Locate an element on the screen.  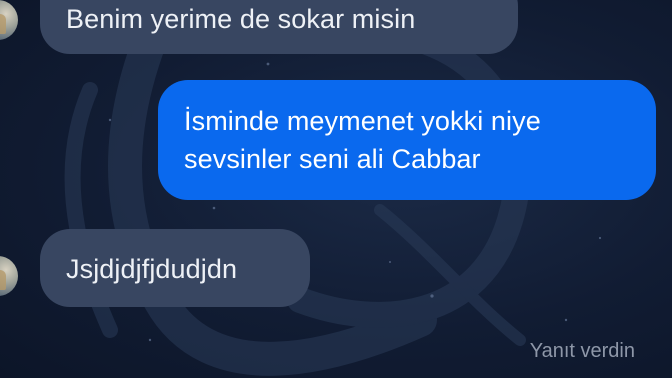
message-bubble-incoming: Benim yerime de sokar misin is located at coordinates (279, 27).